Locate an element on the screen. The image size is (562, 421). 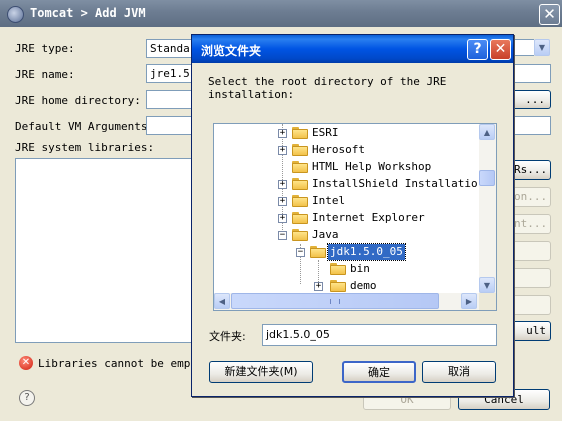
tree-item: + ESRI is located at coordinates (346, 133).